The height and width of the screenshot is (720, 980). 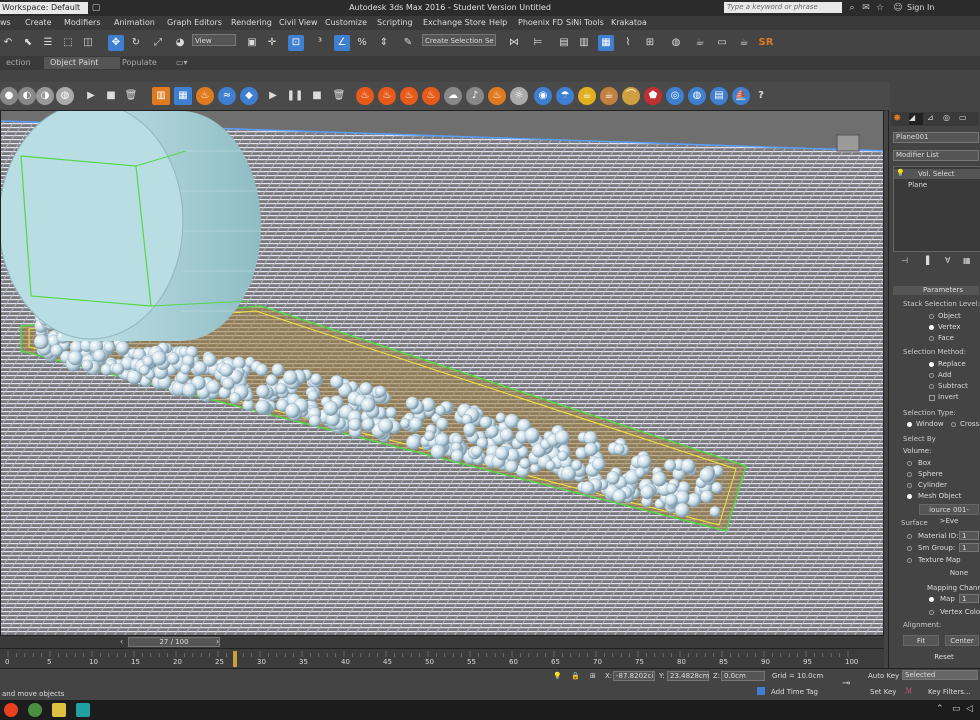 What do you see at coordinates (909, 496) in the screenshot?
I see `radio-mesh-object` at bounding box center [909, 496].